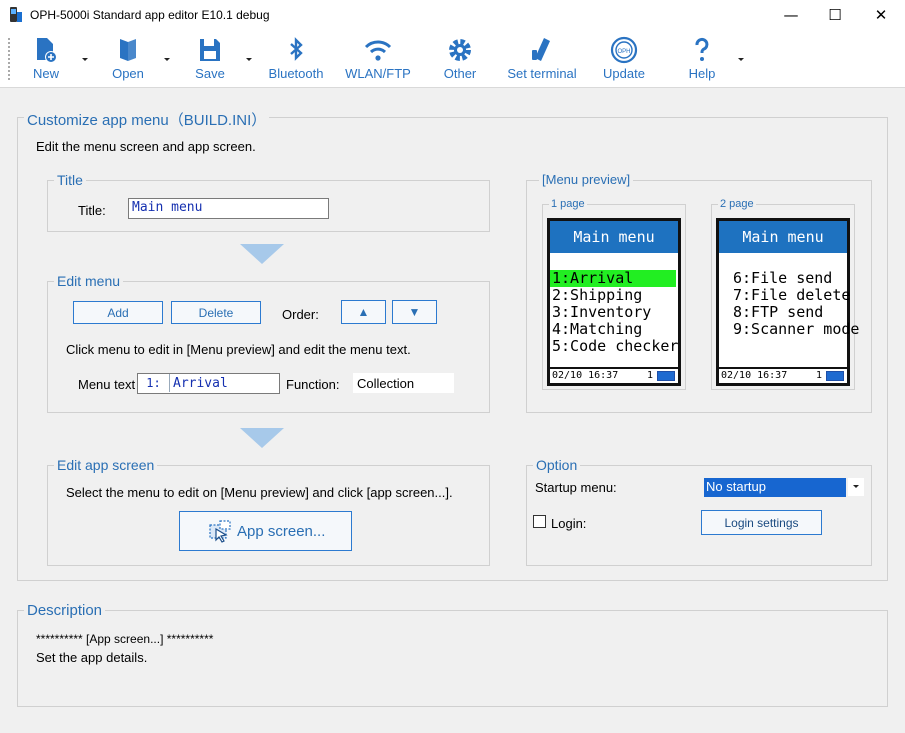  I want to click on other-button: Other, so click(460, 59).